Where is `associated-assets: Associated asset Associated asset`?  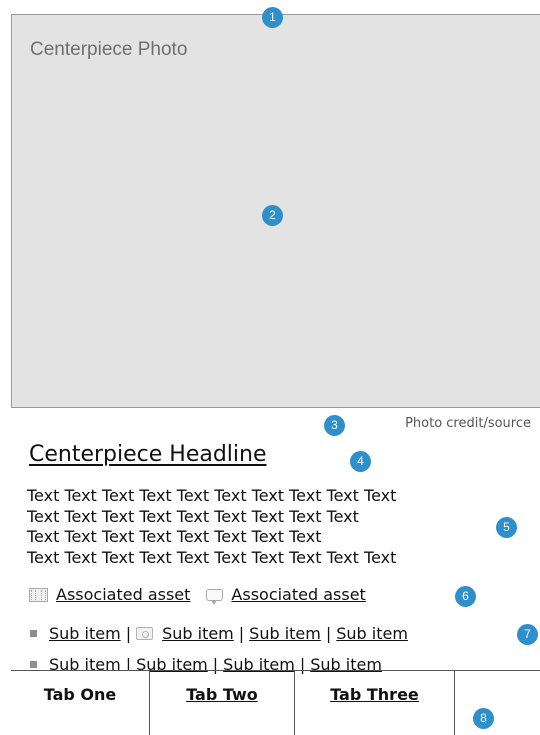
associated-assets: Associated asset Associated asset is located at coordinates (197, 595).